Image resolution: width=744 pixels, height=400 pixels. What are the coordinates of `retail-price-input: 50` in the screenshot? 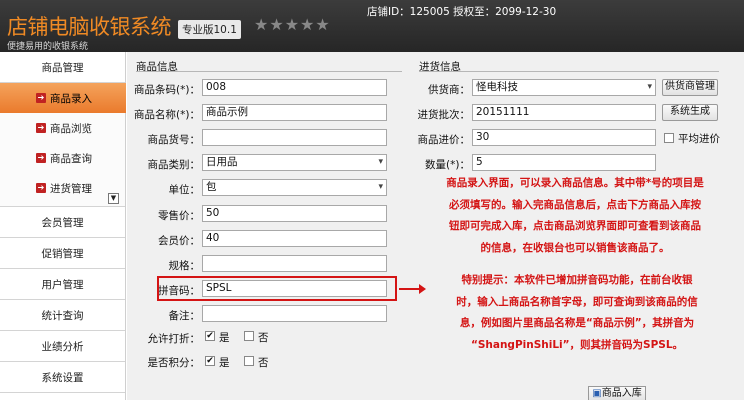 It's located at (294, 213).